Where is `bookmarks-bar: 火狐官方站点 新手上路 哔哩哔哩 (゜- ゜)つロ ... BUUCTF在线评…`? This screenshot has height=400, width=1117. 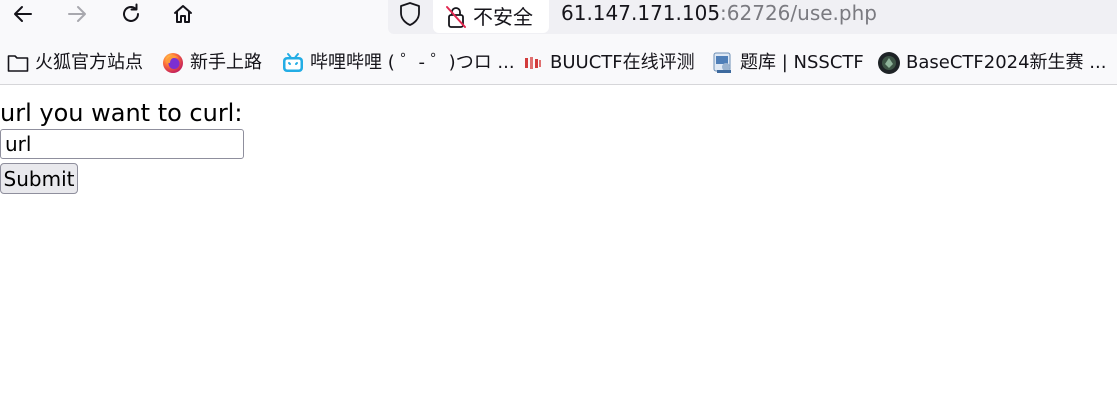 bookmarks-bar: 火狐官方站点 新手上路 哔哩哔哩 (゜- ゜)つロ ... BUUCTF在线评… is located at coordinates (558, 60).